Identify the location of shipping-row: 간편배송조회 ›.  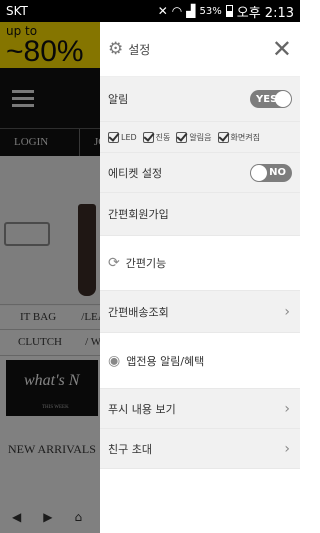
(200, 312).